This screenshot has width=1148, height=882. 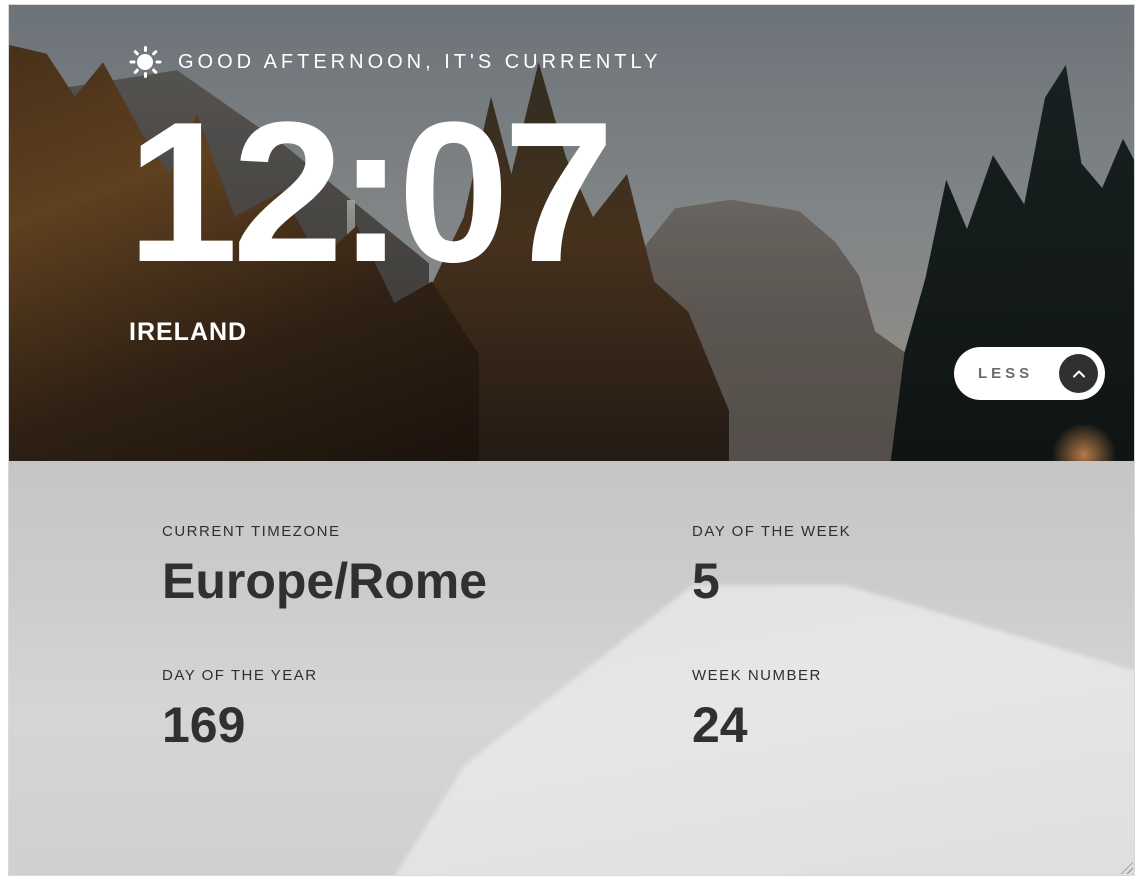 What do you see at coordinates (251, 531) in the screenshot?
I see `timezone-label: CURRENT TIMEZONE` at bounding box center [251, 531].